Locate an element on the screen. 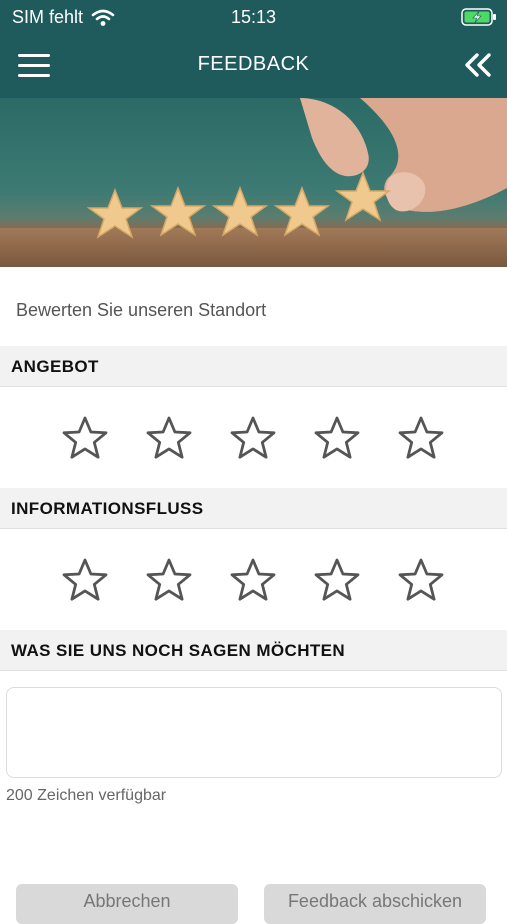  top-bar: SIM fehlt 15:13 FEEDBACK is located at coordinates (253, 49).